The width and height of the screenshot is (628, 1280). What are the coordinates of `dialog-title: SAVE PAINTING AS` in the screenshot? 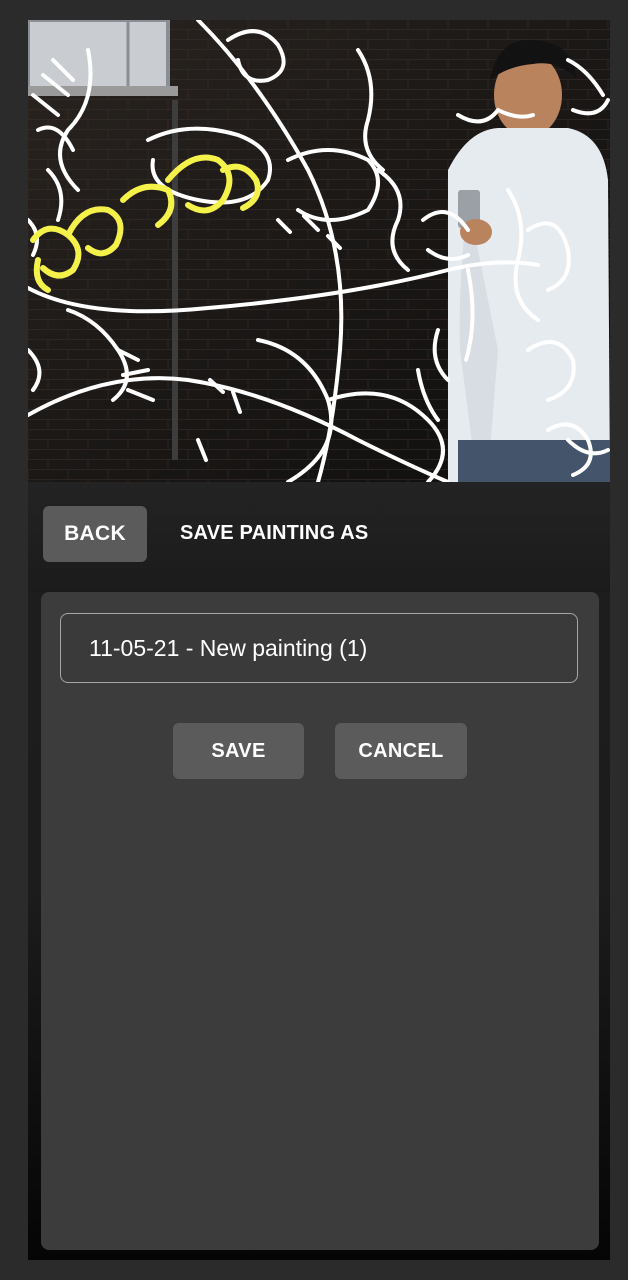 It's located at (274, 533).